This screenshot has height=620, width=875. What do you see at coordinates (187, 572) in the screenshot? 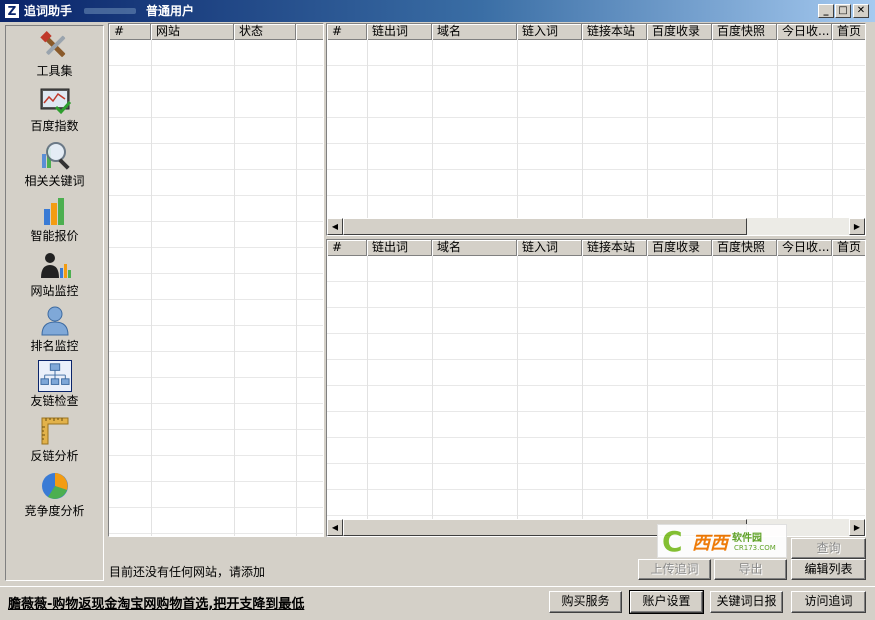
I see `empty-site-status: 目前还没有任何网站，请添加` at bounding box center [187, 572].